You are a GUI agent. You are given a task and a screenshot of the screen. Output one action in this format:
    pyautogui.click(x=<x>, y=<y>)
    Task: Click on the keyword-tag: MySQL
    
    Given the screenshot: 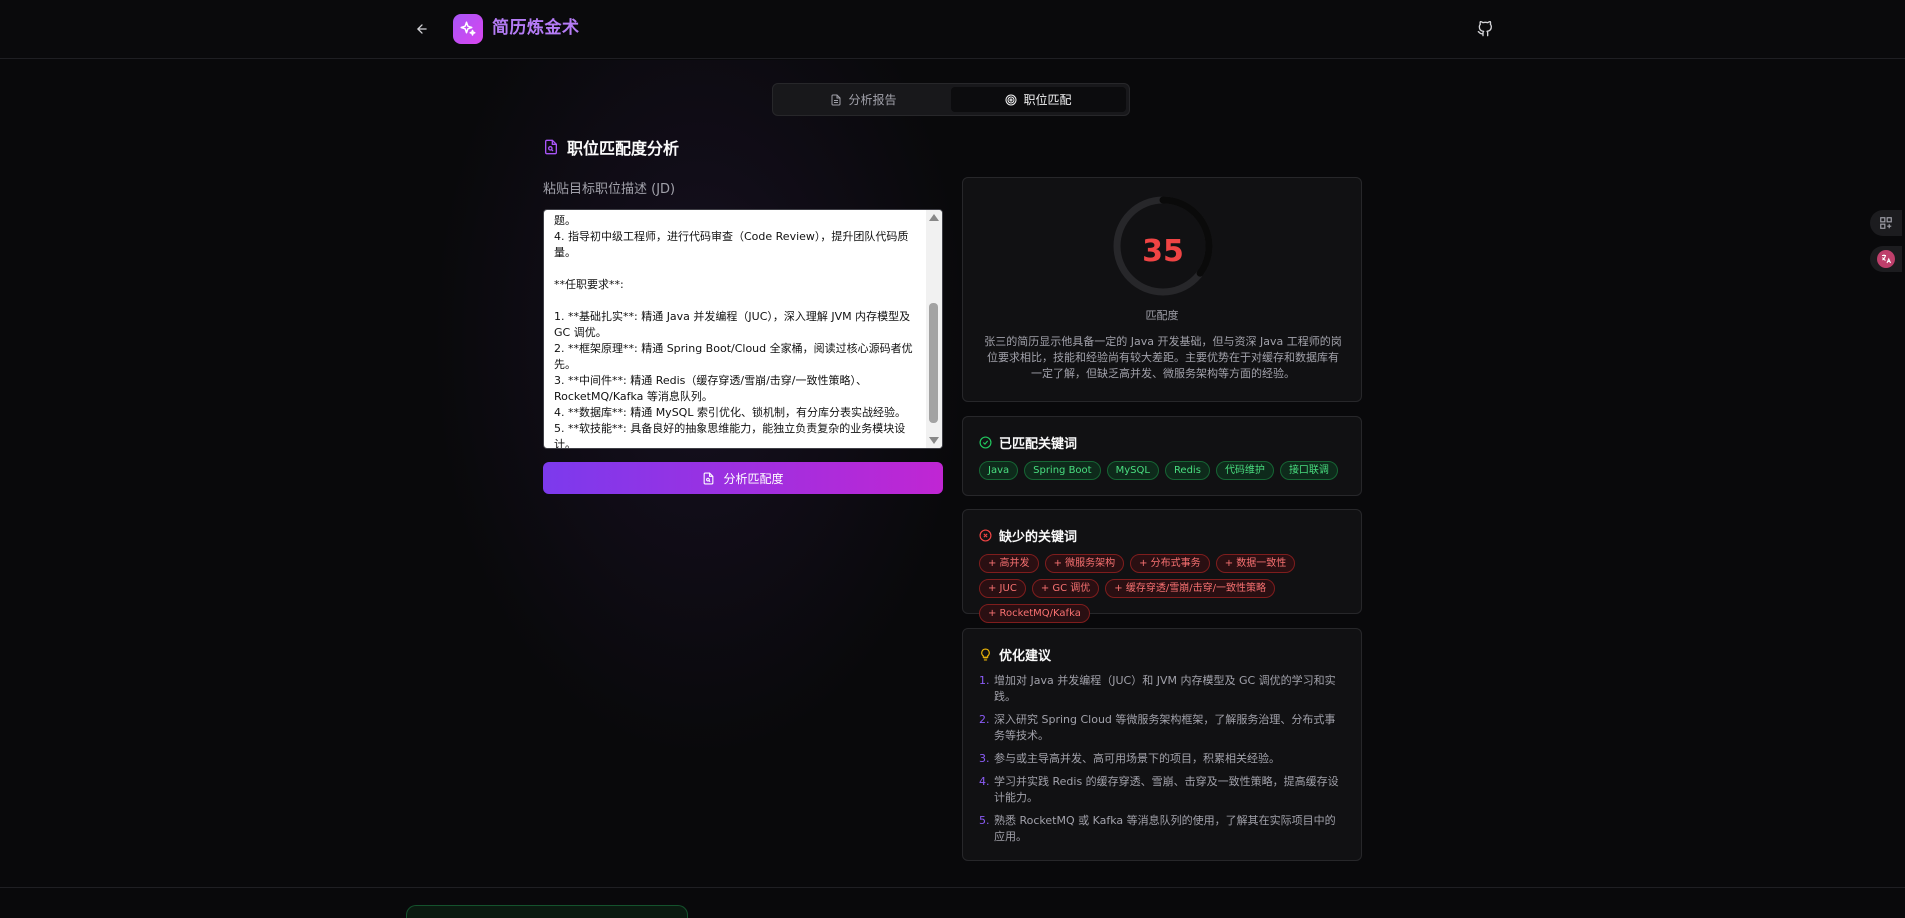 What is the action you would take?
    pyautogui.click(x=1132, y=470)
    